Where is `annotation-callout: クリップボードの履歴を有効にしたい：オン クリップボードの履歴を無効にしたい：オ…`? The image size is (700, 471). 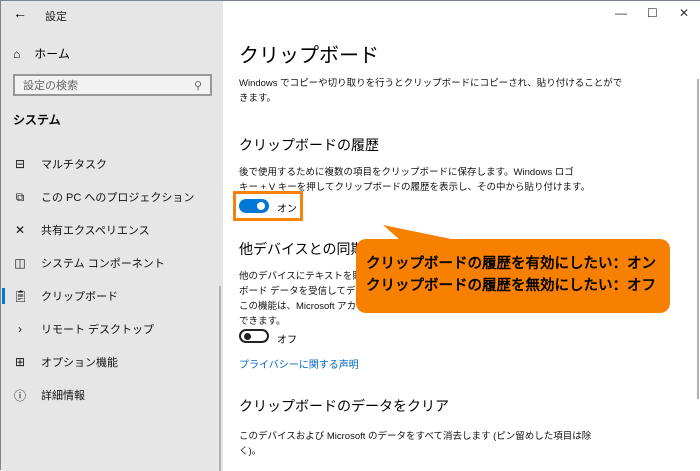 annotation-callout: クリップボードの履歴を有効にしたい：オン クリップボードの履歴を無効にしたい：オ… is located at coordinates (513, 276).